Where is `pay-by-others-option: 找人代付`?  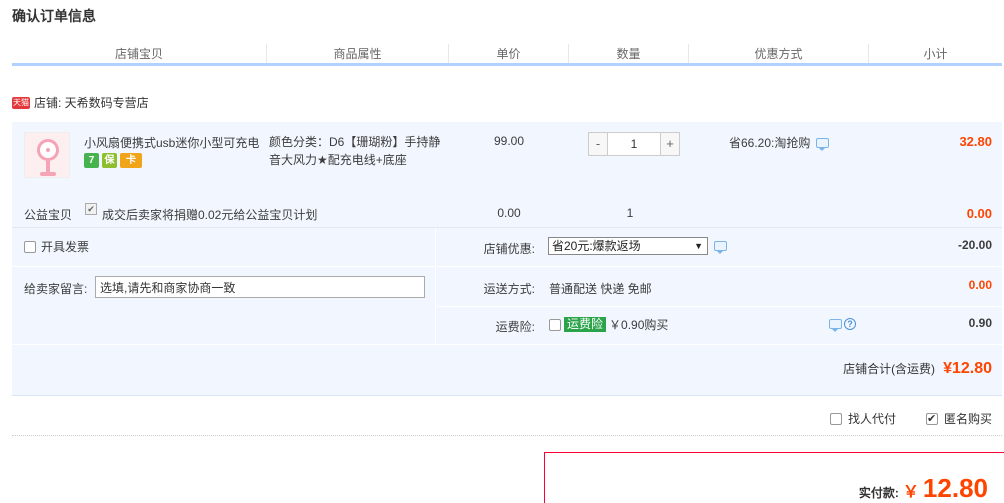
pay-by-others-option: 找人代付 is located at coordinates (862, 418).